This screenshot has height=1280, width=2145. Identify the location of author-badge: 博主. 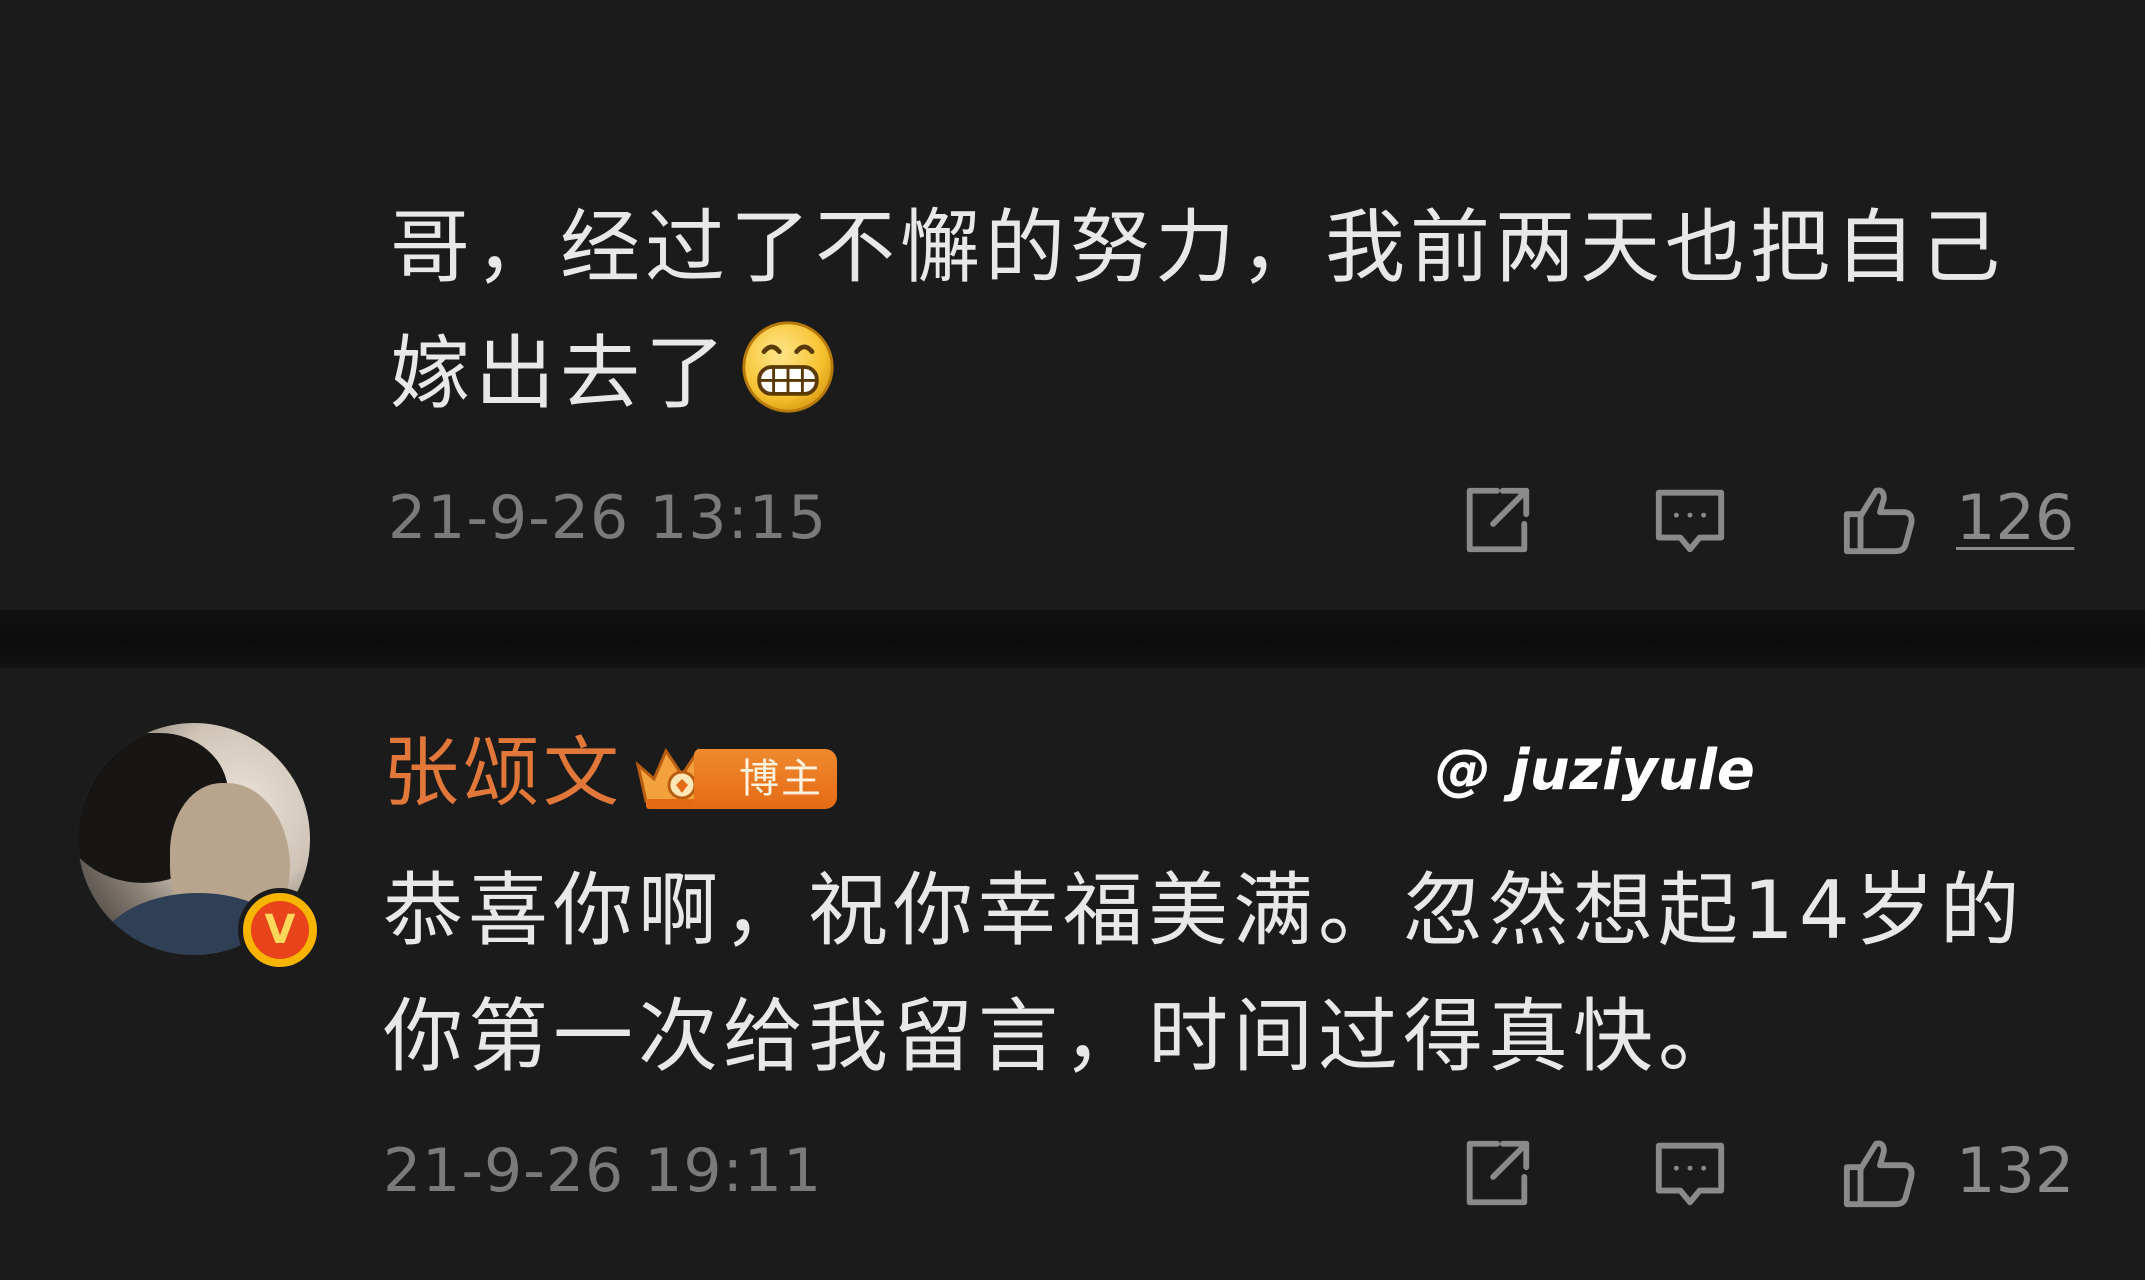
(734, 778).